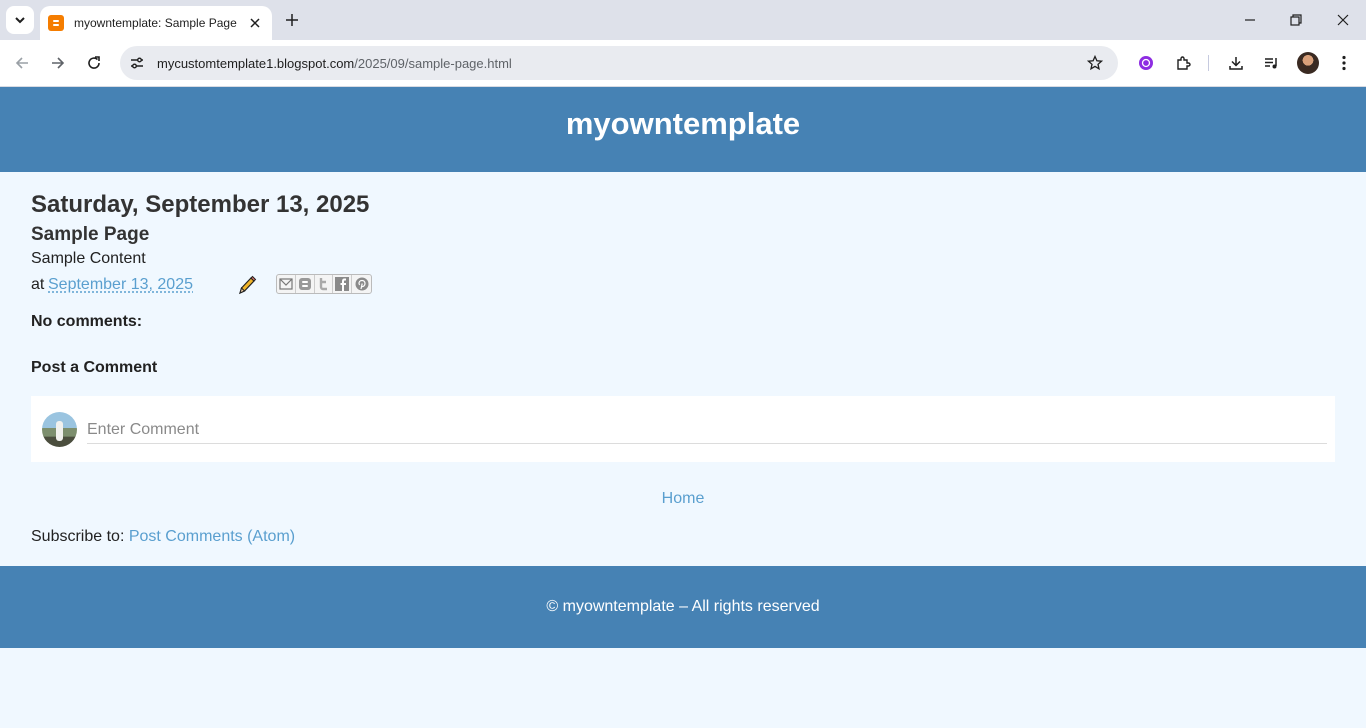 This screenshot has height=728, width=1366. What do you see at coordinates (707, 430) in the screenshot?
I see `comment-input` at bounding box center [707, 430].